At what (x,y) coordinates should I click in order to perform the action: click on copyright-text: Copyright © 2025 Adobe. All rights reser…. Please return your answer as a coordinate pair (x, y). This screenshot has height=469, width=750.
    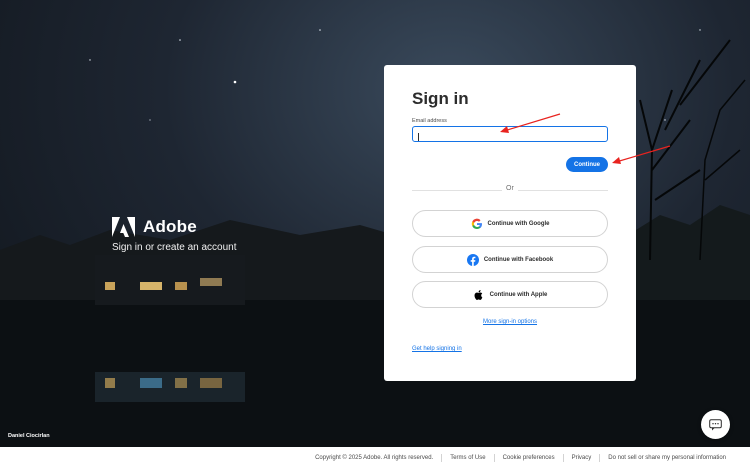
    Looking at the image, I should click on (374, 458).